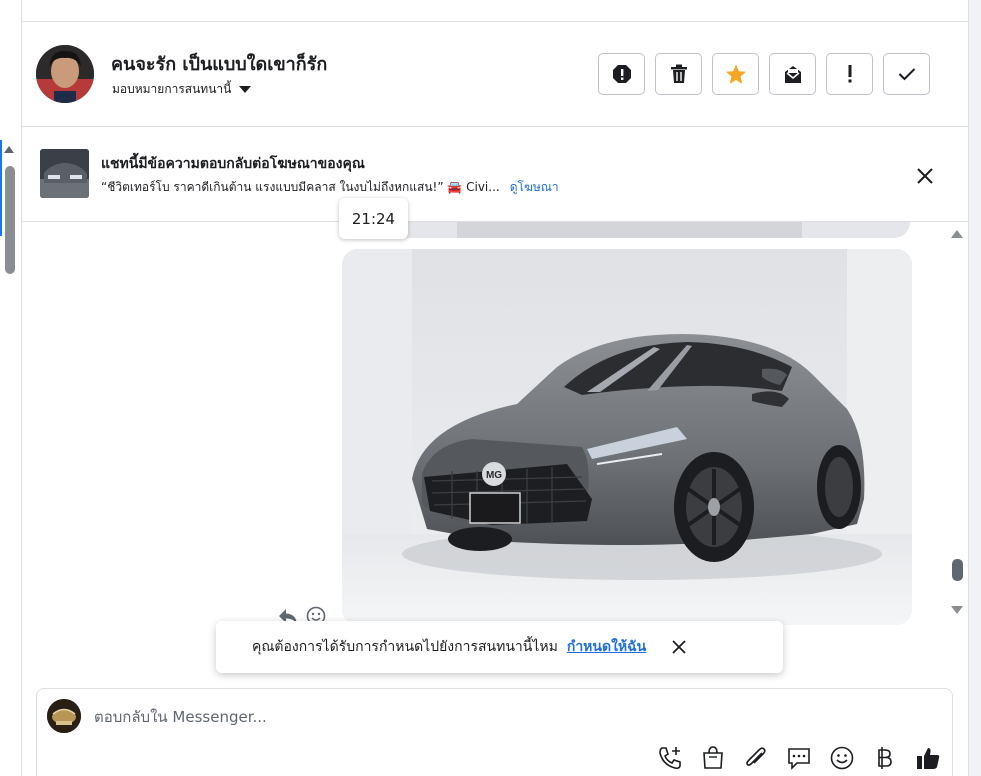 This screenshot has width=981, height=776. Describe the element at coordinates (713, 758) in the screenshot. I see `shopping-bag-icon` at that location.